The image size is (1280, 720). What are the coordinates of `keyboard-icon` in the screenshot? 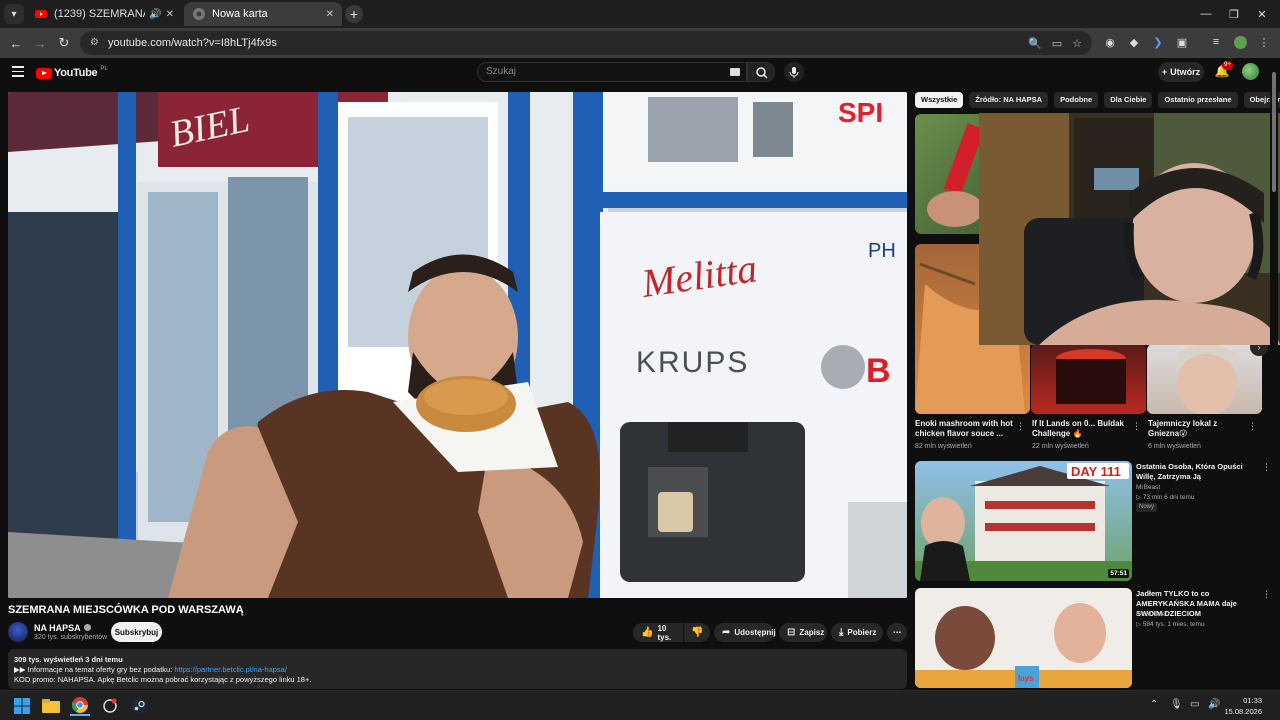 It's located at (735, 72).